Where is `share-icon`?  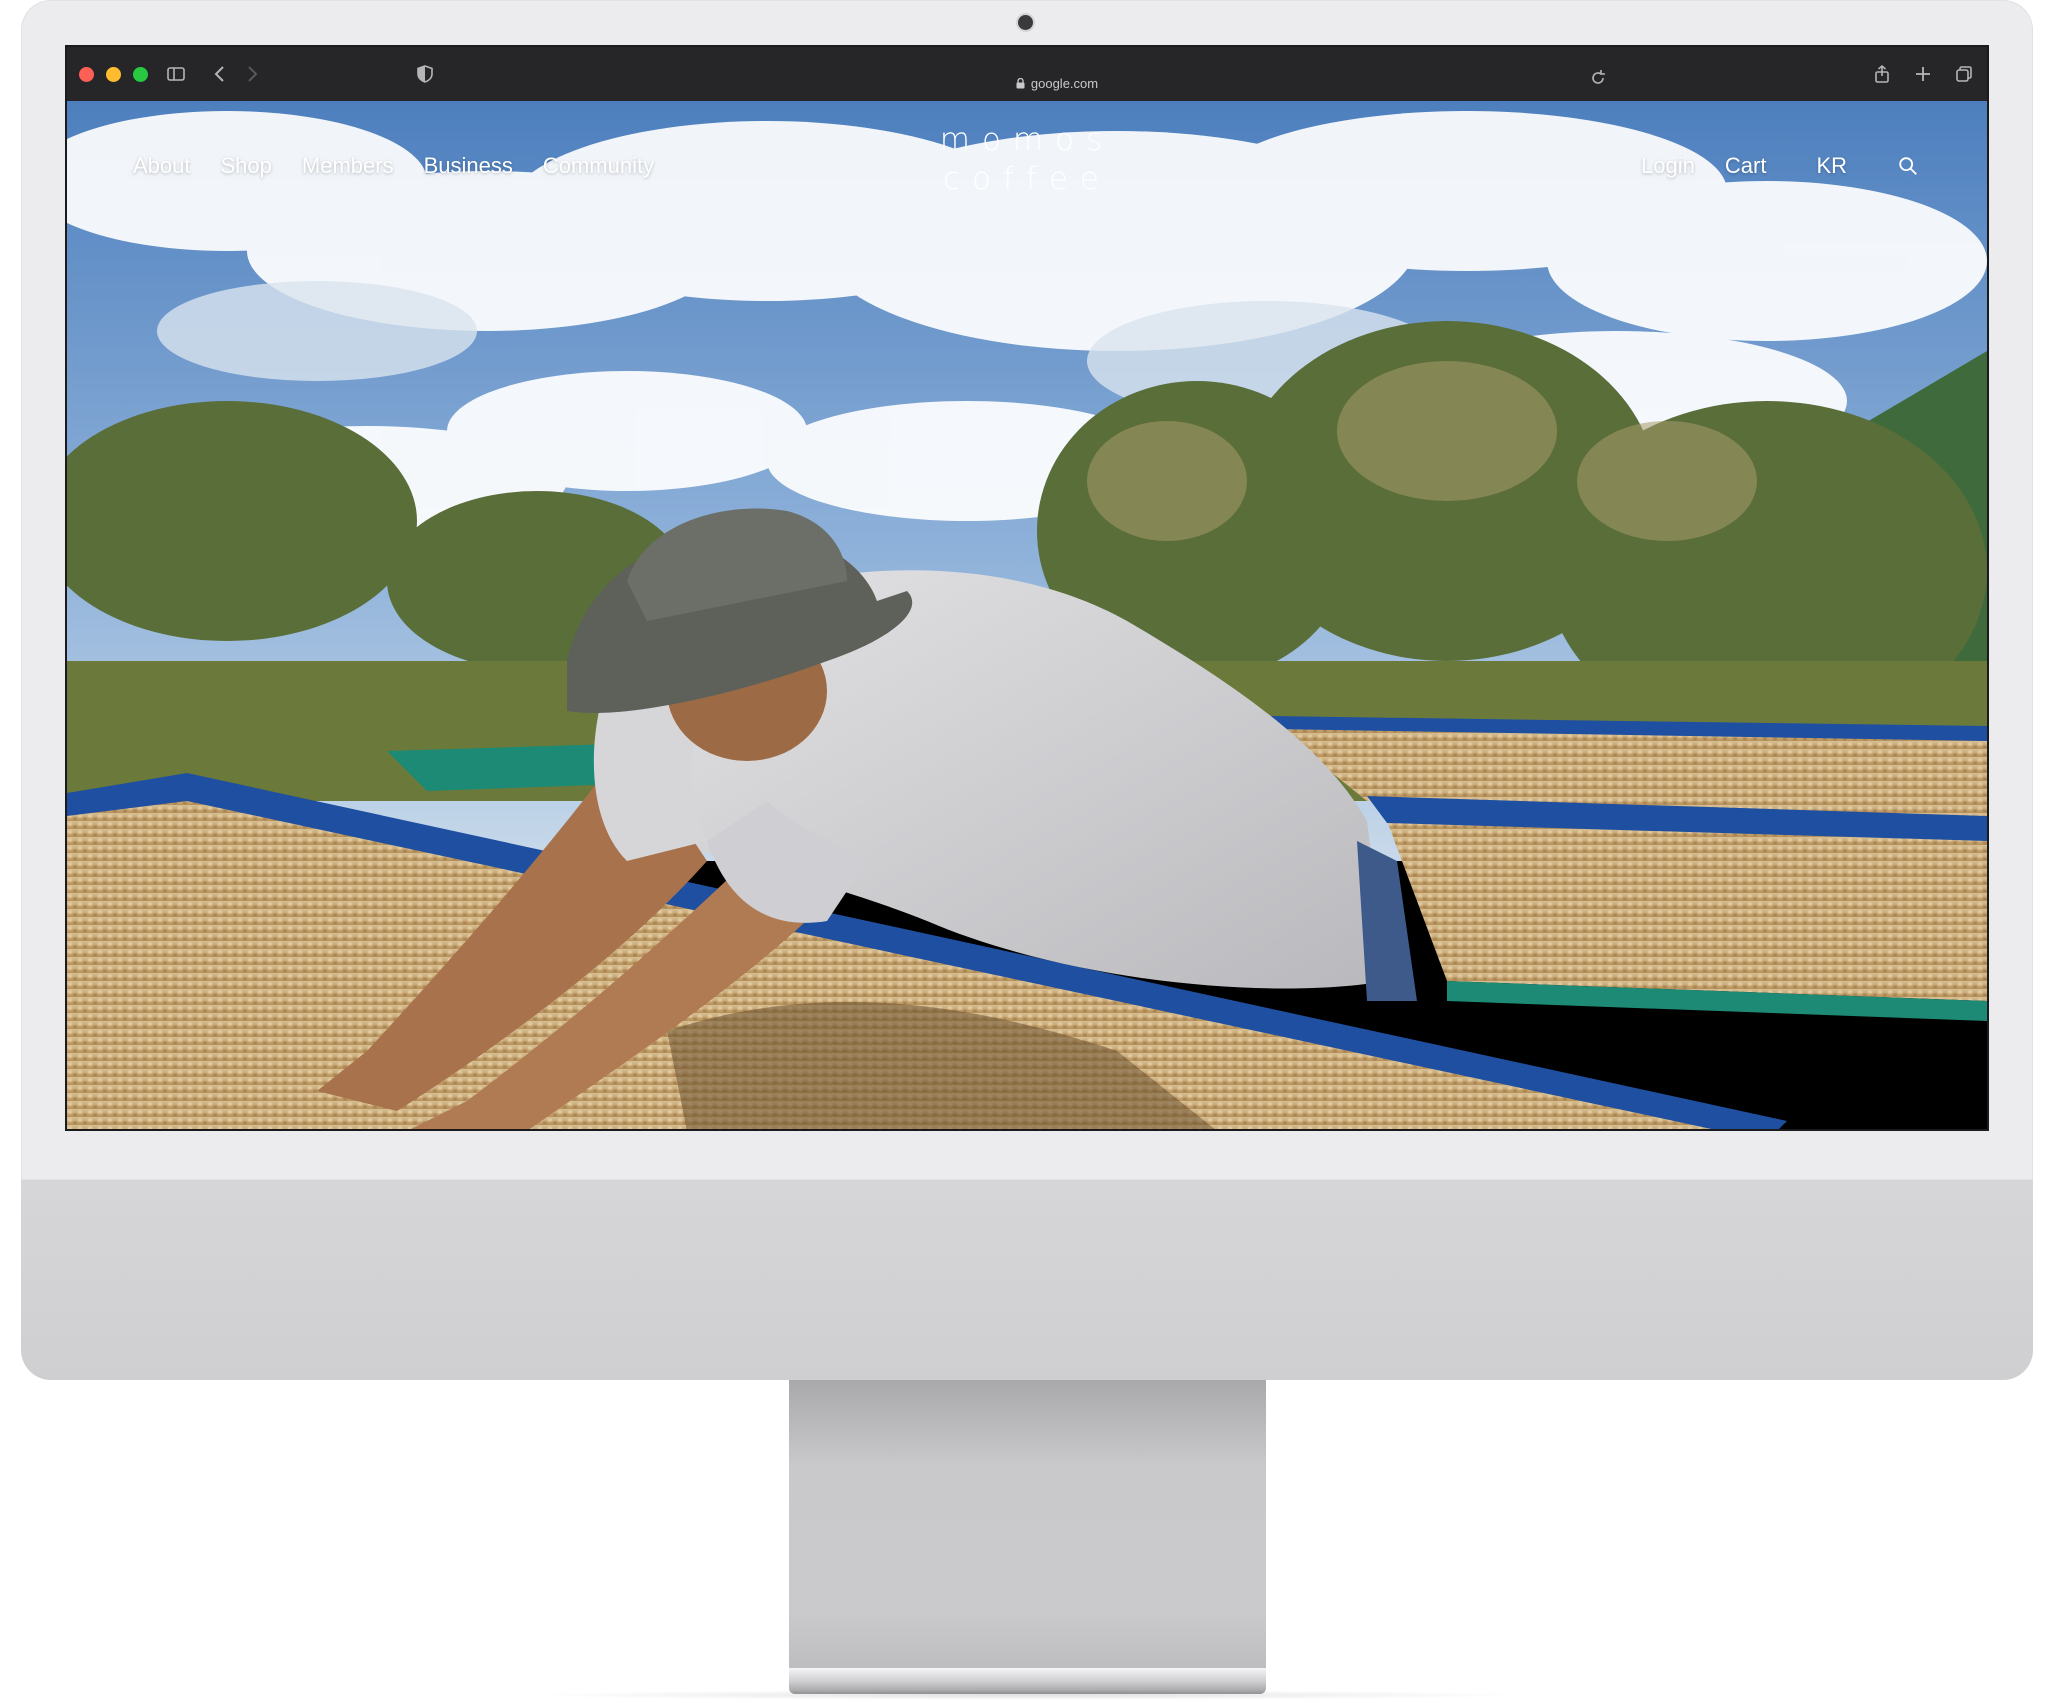
share-icon is located at coordinates (1882, 74).